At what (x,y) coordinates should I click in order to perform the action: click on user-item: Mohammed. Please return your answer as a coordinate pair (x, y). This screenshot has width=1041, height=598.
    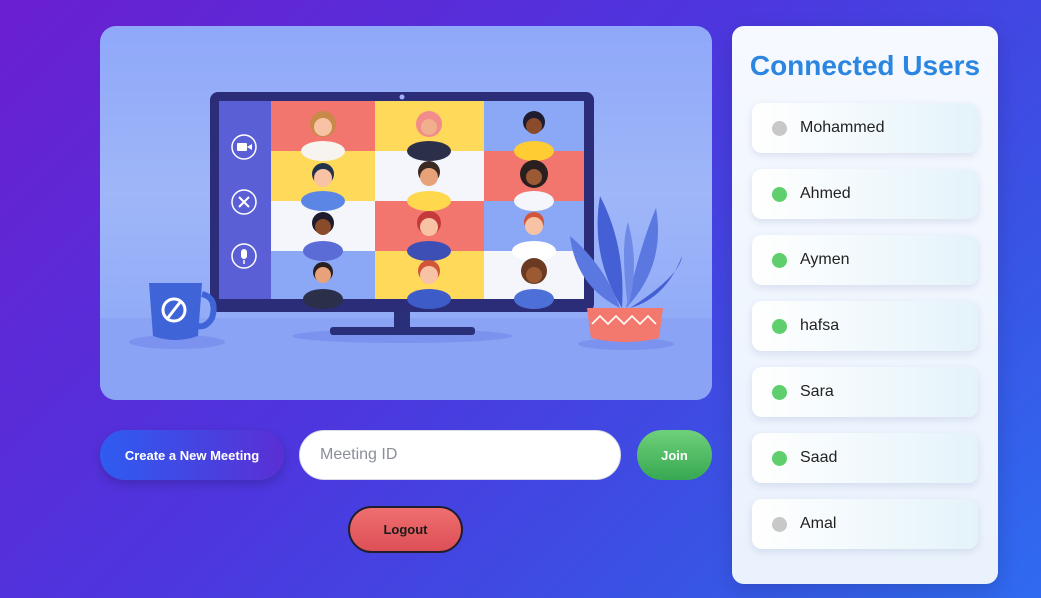
    Looking at the image, I should click on (865, 128).